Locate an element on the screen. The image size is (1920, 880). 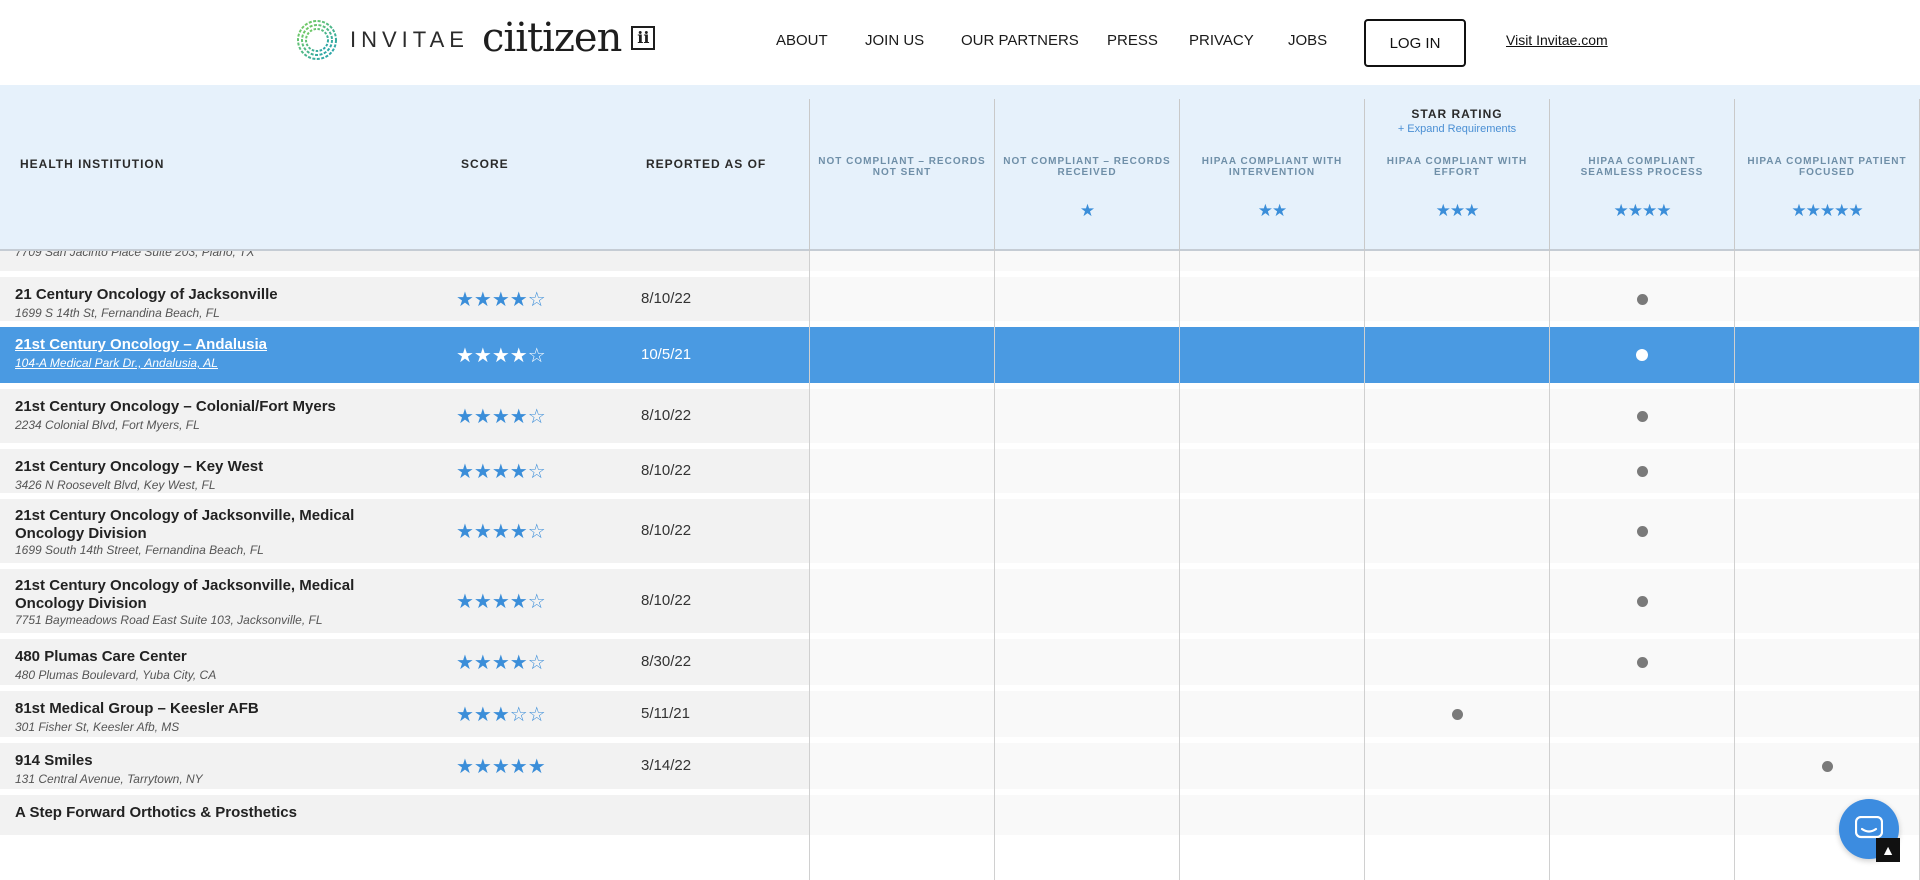
login-button: LOG IN is located at coordinates (1415, 43).